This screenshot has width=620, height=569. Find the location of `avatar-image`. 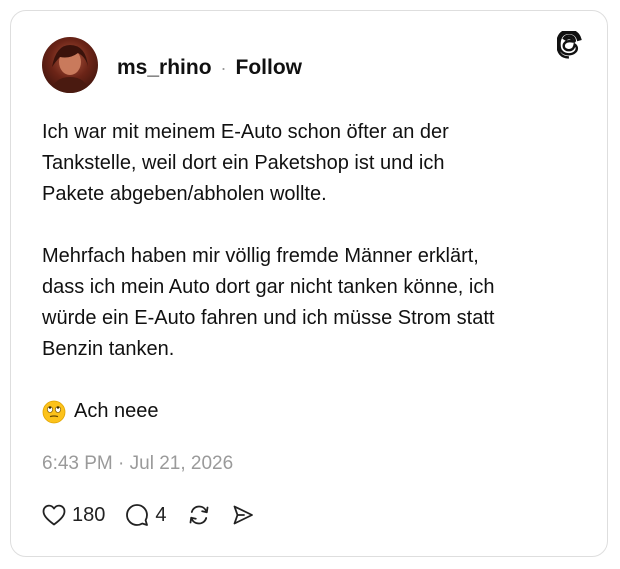

avatar-image is located at coordinates (70, 69).